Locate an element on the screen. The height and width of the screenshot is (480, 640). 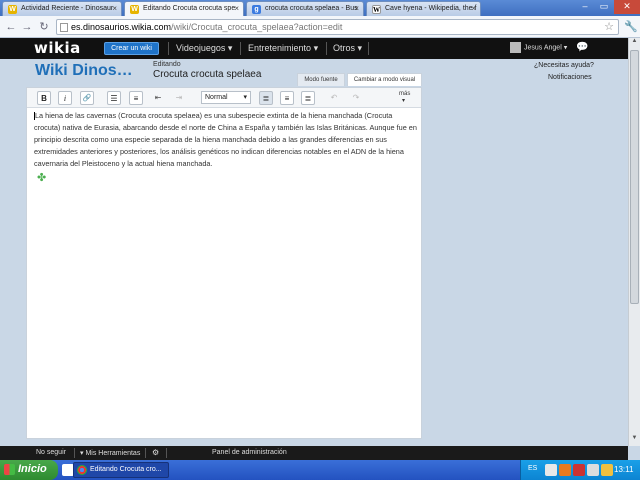
scrollbar-thumb is located at coordinates (634, 177).